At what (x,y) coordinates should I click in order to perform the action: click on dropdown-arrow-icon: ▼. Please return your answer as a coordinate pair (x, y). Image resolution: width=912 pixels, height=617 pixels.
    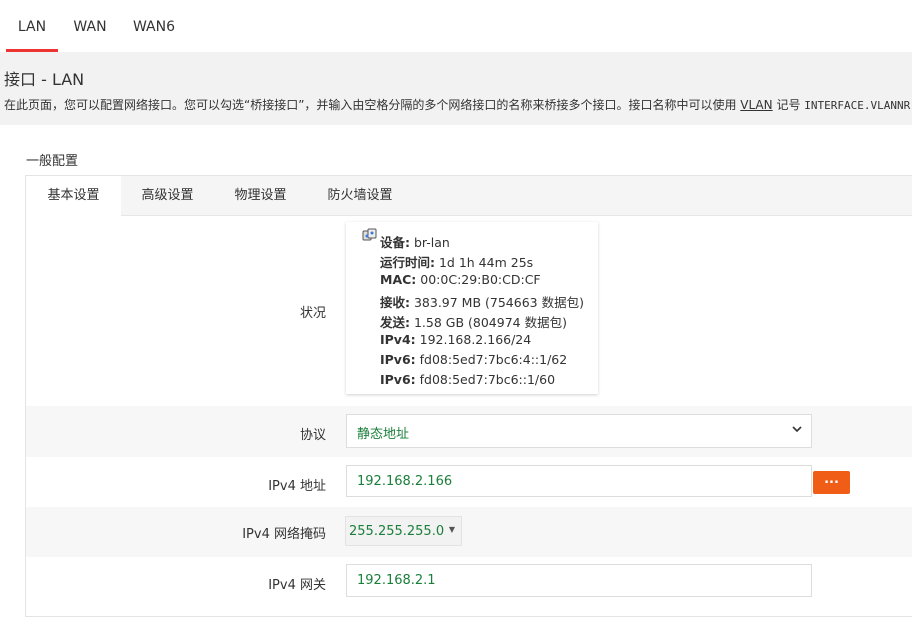
    Looking at the image, I should click on (451, 529).